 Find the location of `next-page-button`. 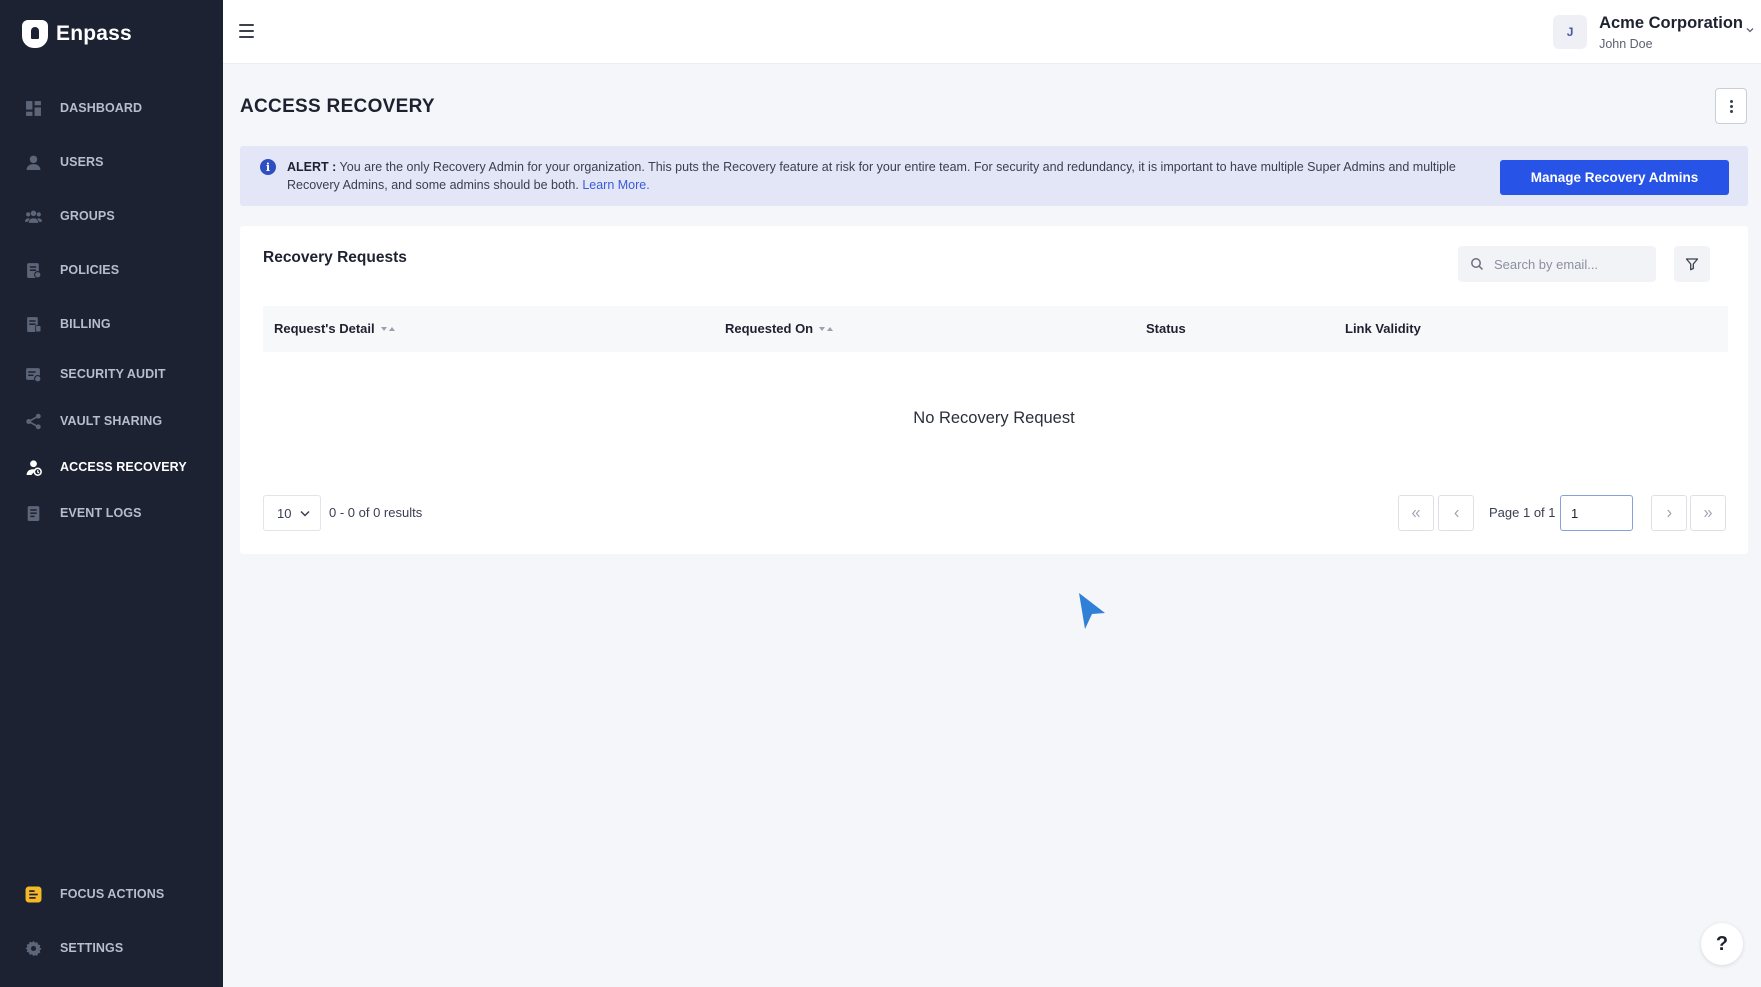

next-page-button is located at coordinates (1669, 513).